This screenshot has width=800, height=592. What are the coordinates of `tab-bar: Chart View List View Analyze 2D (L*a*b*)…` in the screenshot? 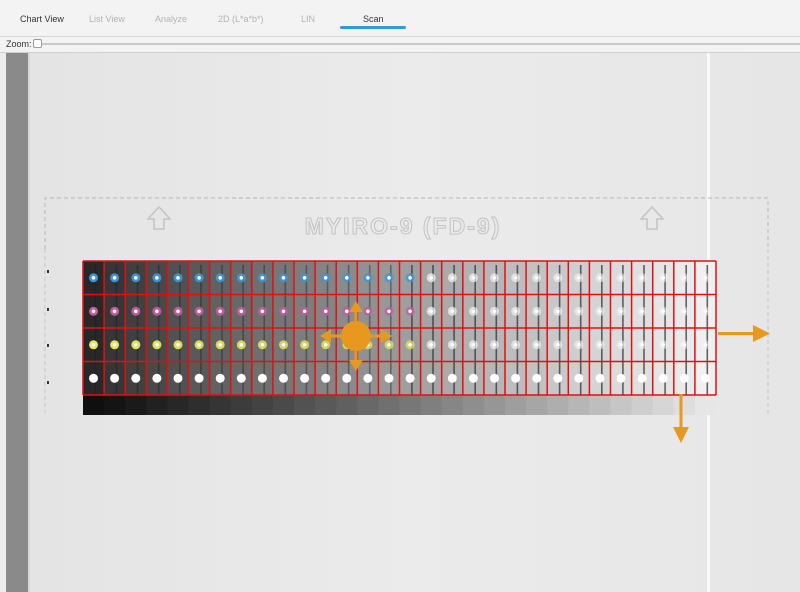 It's located at (400, 18).